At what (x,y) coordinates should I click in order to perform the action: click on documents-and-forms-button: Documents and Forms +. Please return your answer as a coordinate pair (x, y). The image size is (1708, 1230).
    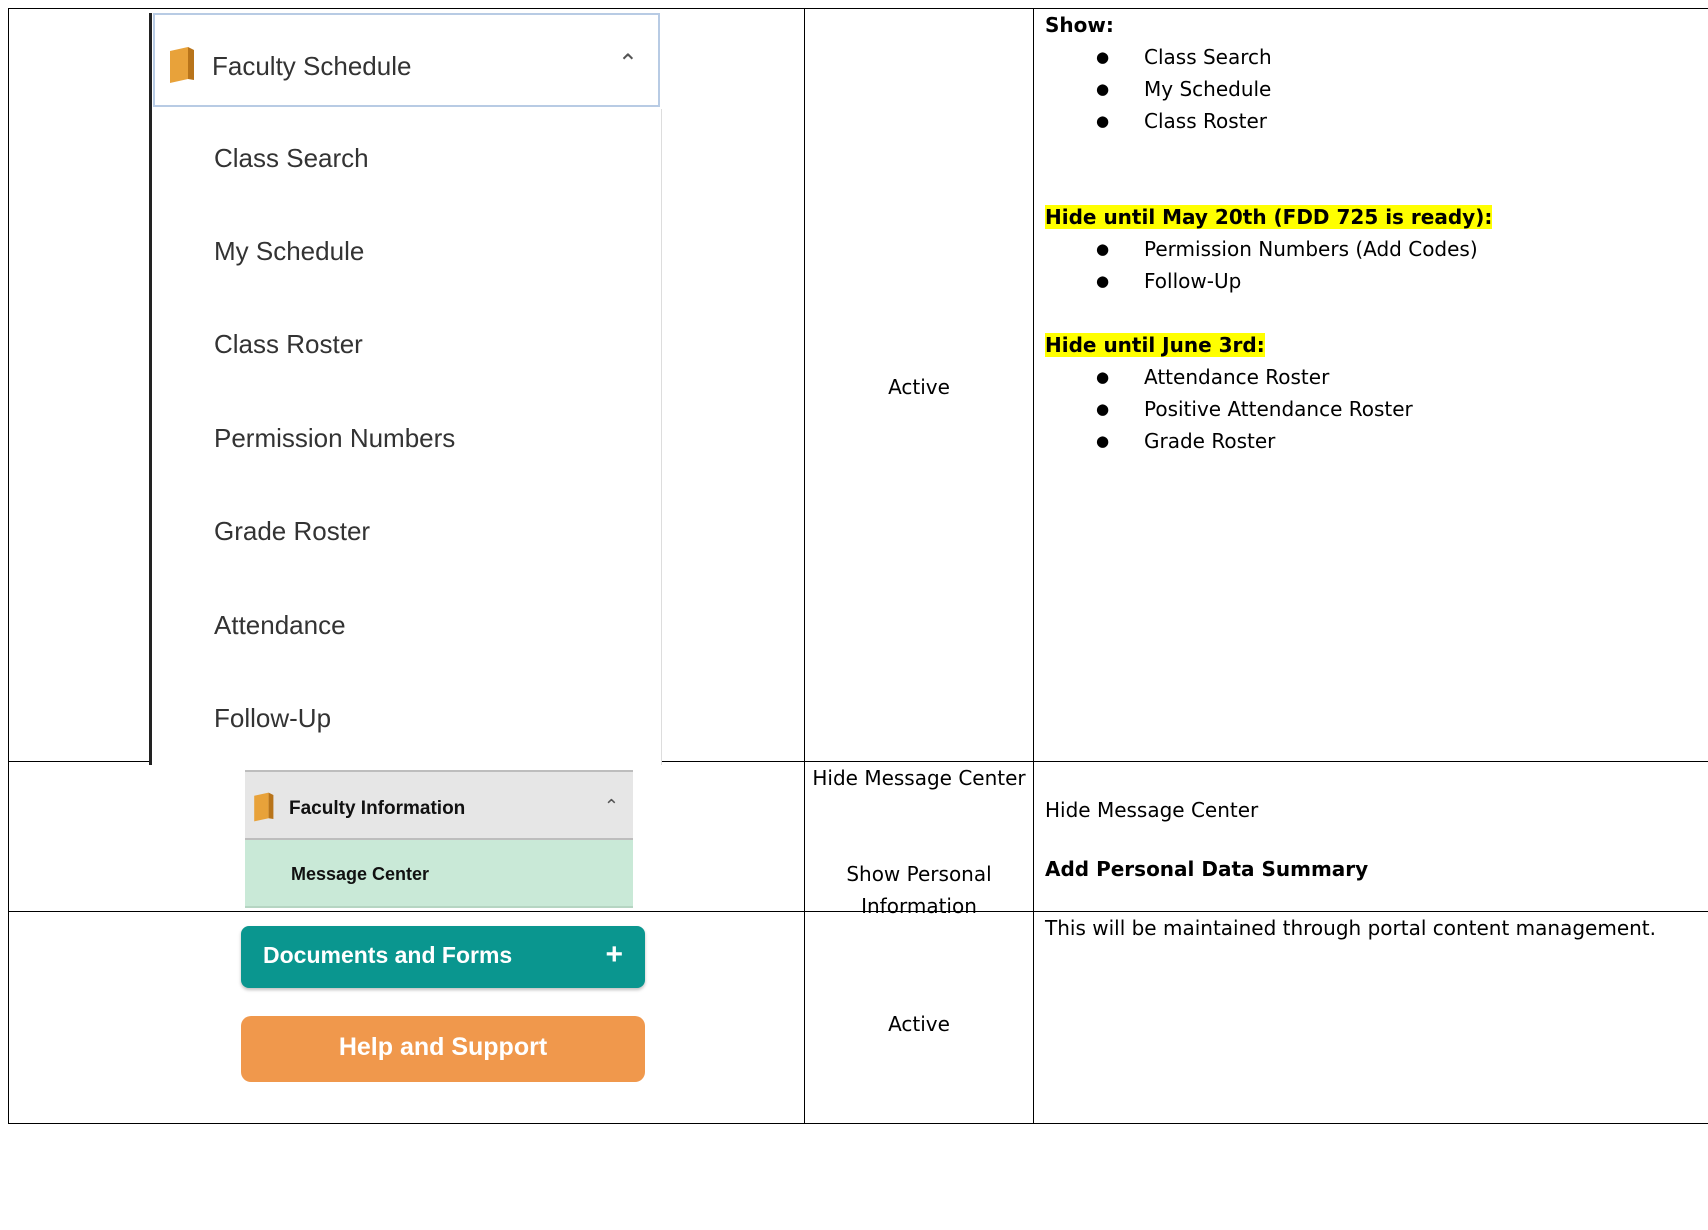
    Looking at the image, I should click on (443, 957).